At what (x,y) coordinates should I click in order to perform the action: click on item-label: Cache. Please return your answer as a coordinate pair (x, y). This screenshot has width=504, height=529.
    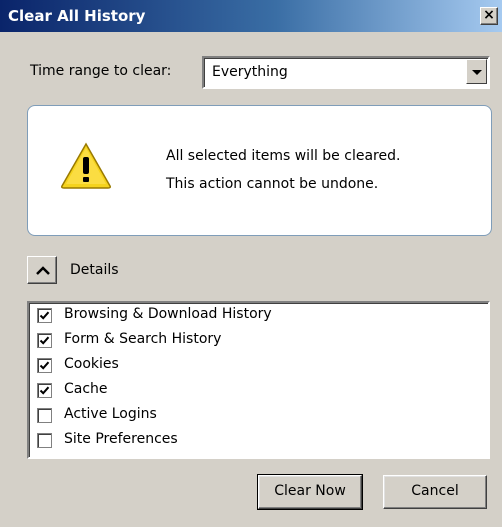
    Looking at the image, I should click on (86, 389).